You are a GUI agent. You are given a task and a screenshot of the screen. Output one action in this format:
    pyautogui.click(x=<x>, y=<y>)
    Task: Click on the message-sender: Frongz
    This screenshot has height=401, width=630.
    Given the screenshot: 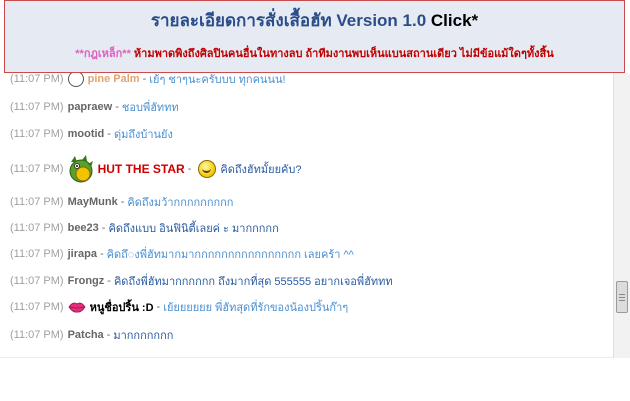 What is the action you would take?
    pyautogui.click(x=86, y=281)
    